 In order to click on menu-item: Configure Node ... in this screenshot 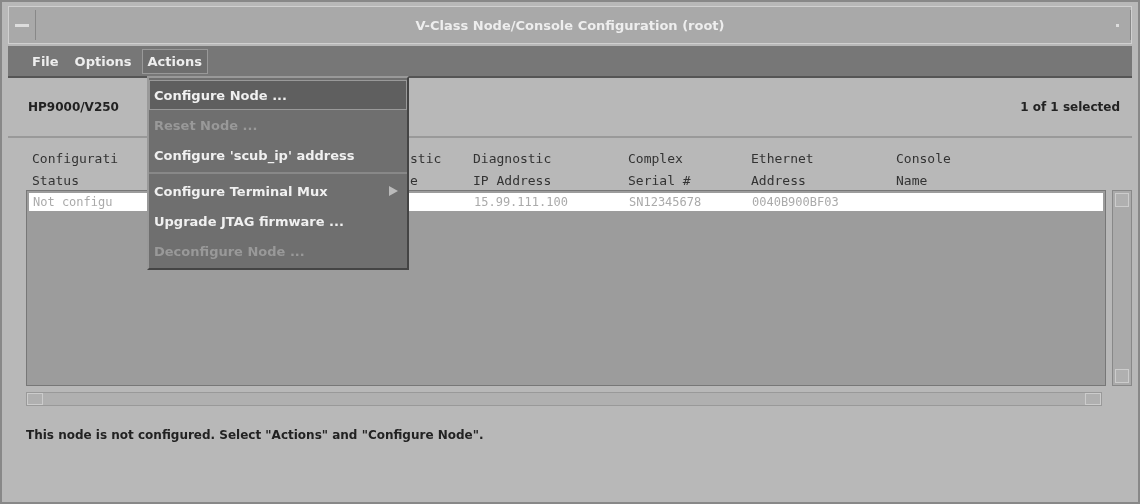, I will do `click(278, 95)`.